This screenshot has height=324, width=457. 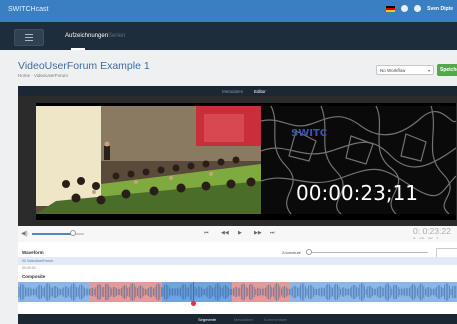 I want to click on breadcrumb: Home · VideoUserForum, so click(x=43, y=75).